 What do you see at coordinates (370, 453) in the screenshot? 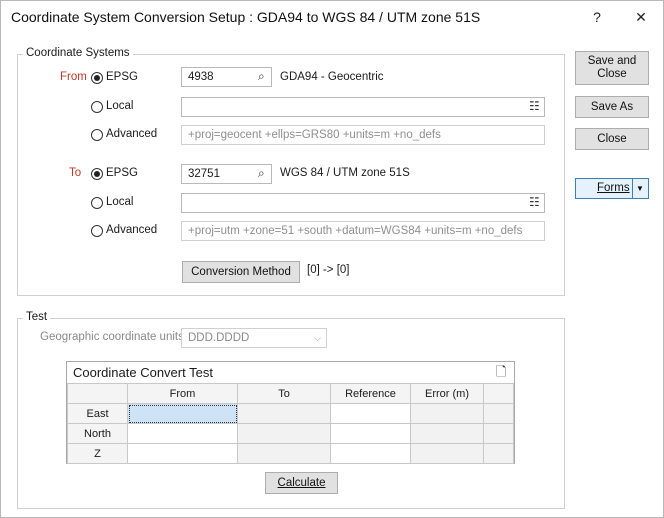
I see `z-reference-cell` at bounding box center [370, 453].